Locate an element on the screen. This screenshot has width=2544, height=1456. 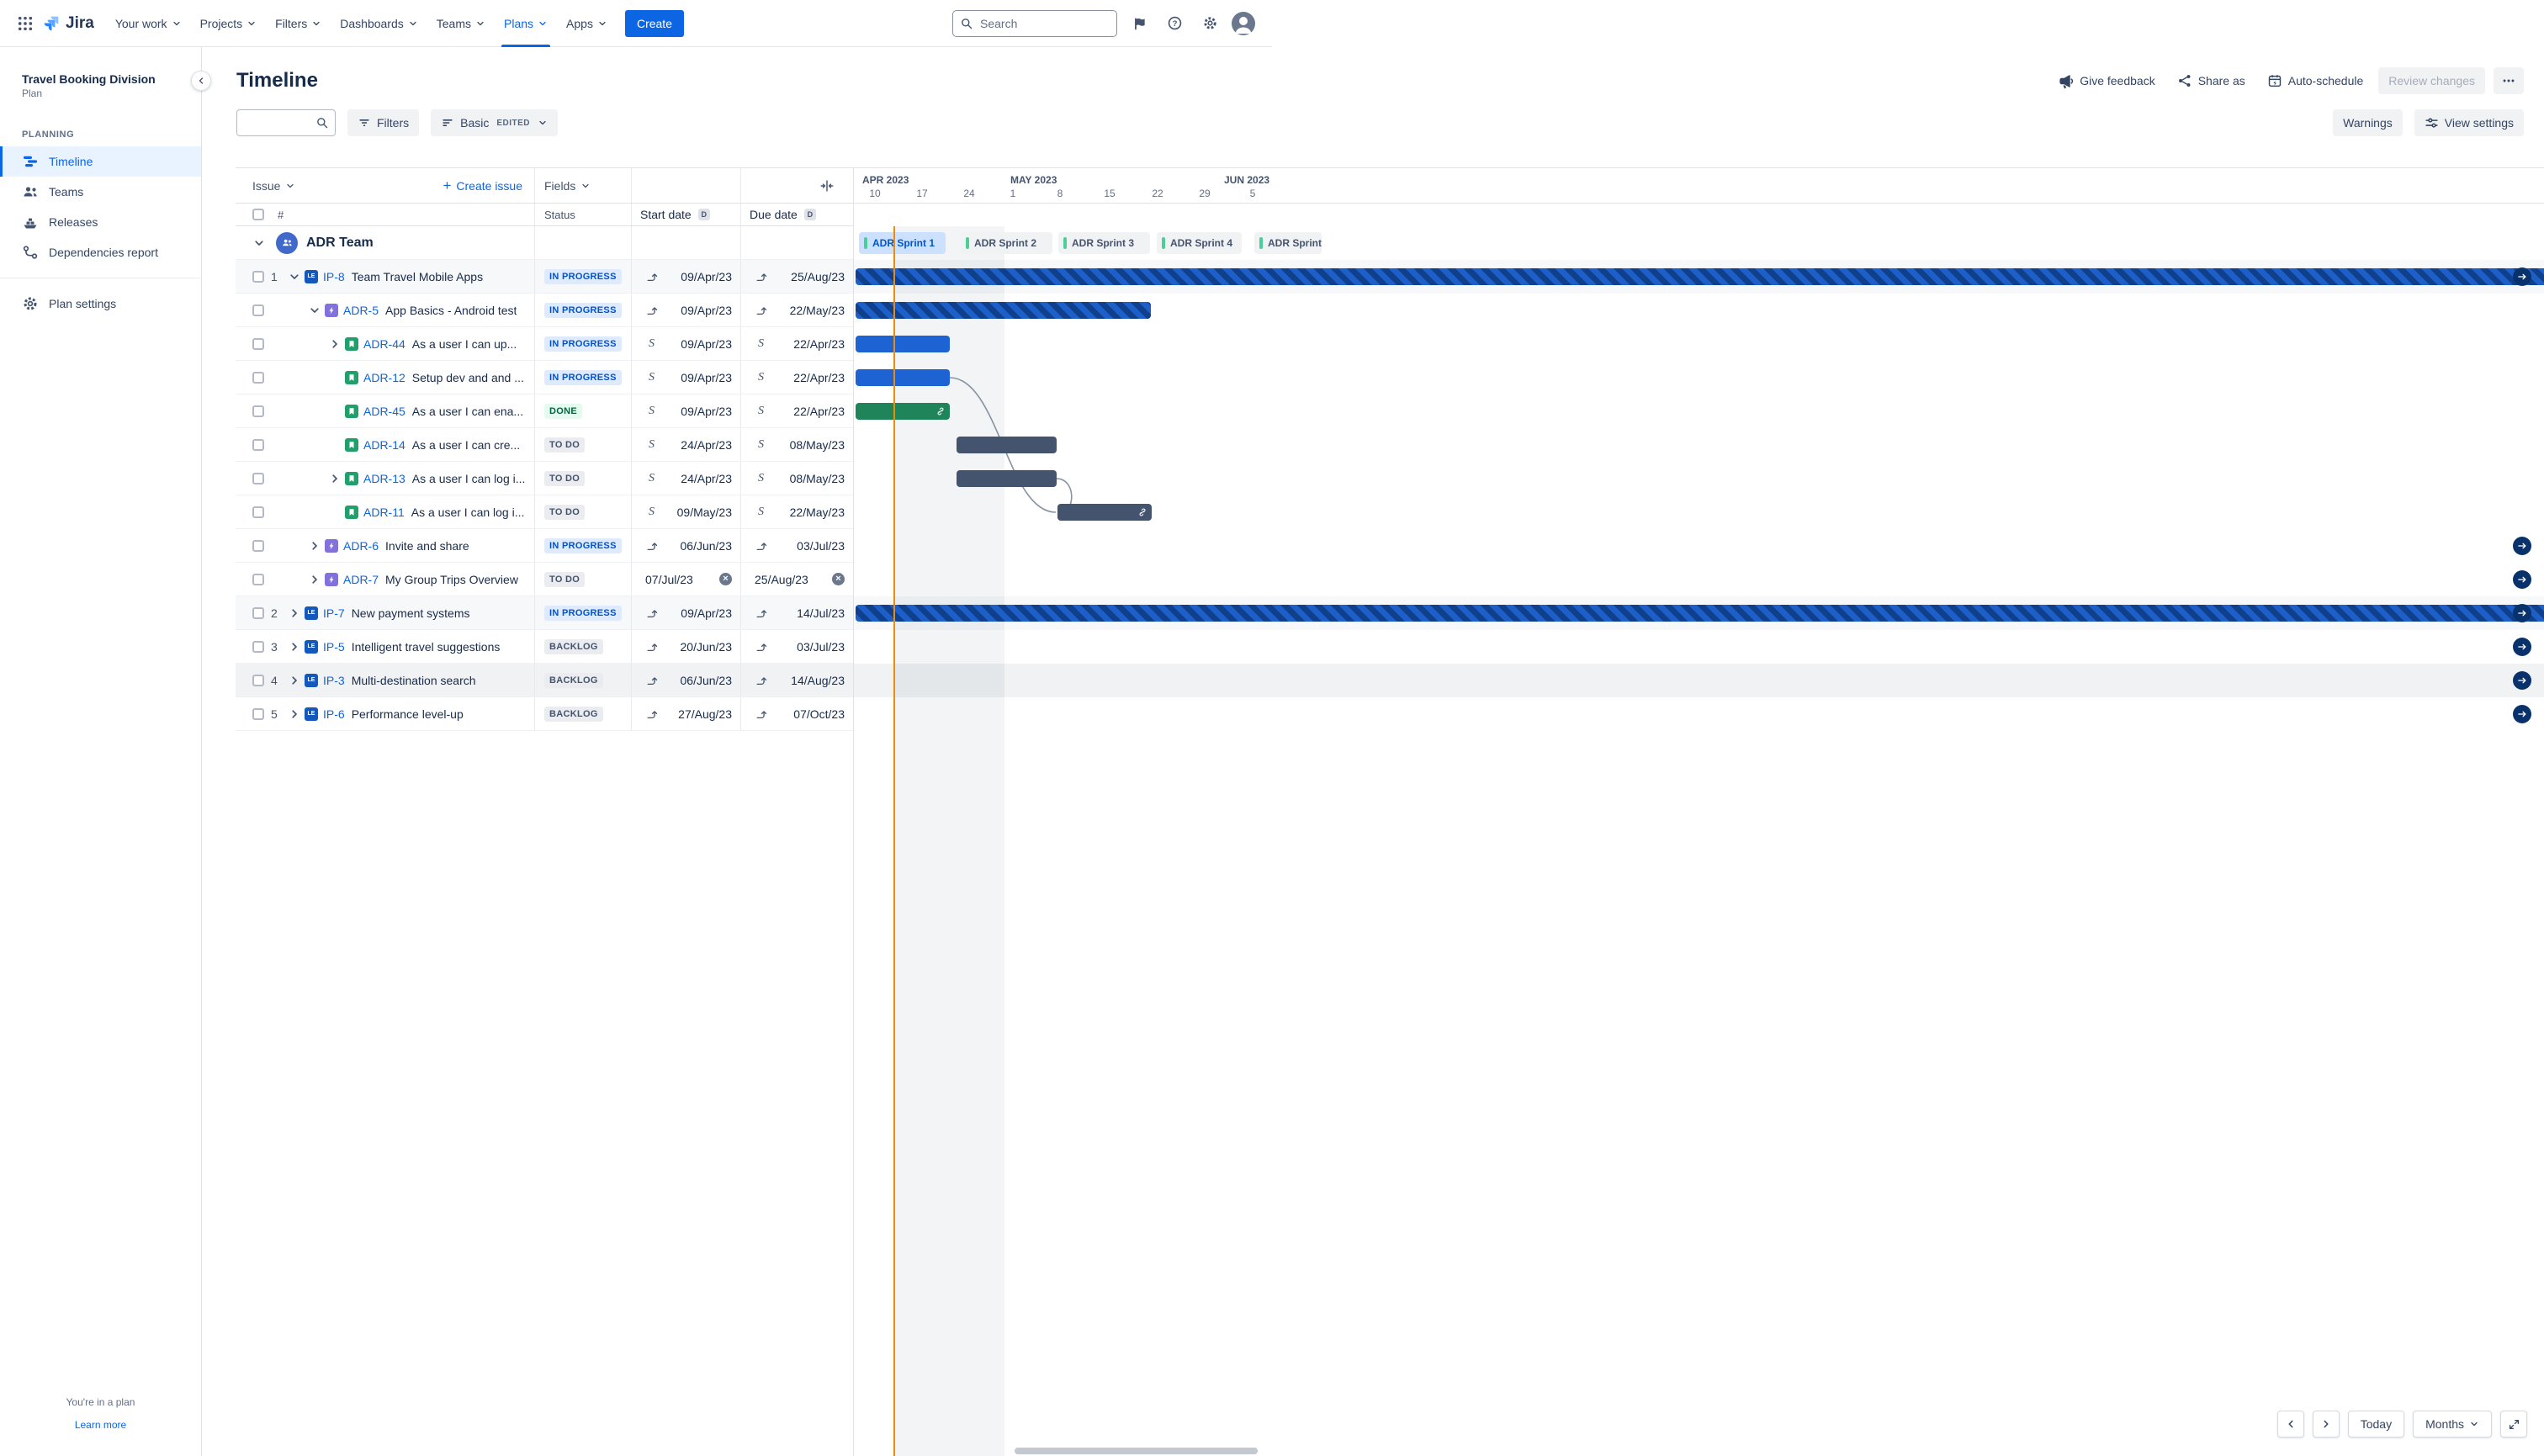
due-date-cell: 07/Oct/23 is located at coordinates (796, 713).